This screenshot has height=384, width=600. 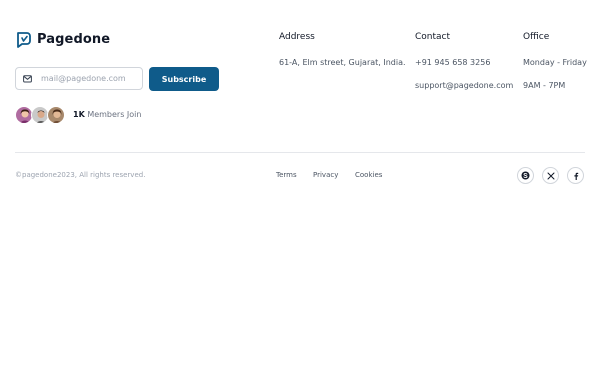 What do you see at coordinates (464, 85) in the screenshot?
I see `contact-email-link: support@pagedone.com` at bounding box center [464, 85].